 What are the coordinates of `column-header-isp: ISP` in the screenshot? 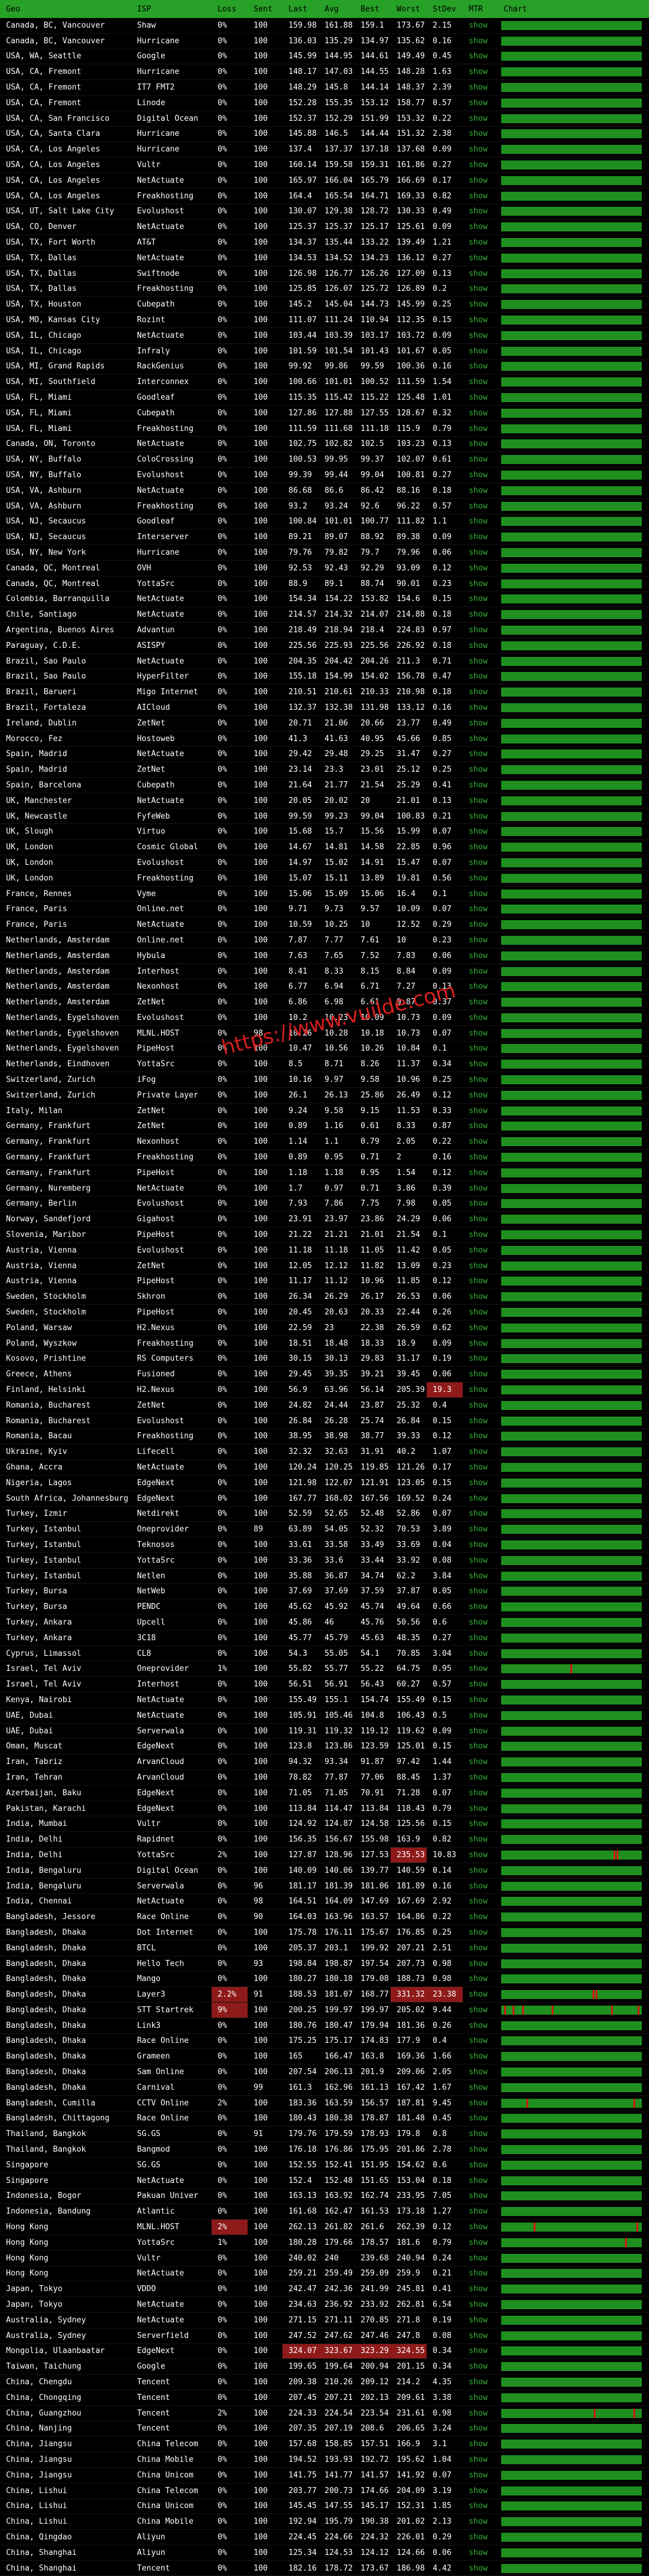 It's located at (172, 9).